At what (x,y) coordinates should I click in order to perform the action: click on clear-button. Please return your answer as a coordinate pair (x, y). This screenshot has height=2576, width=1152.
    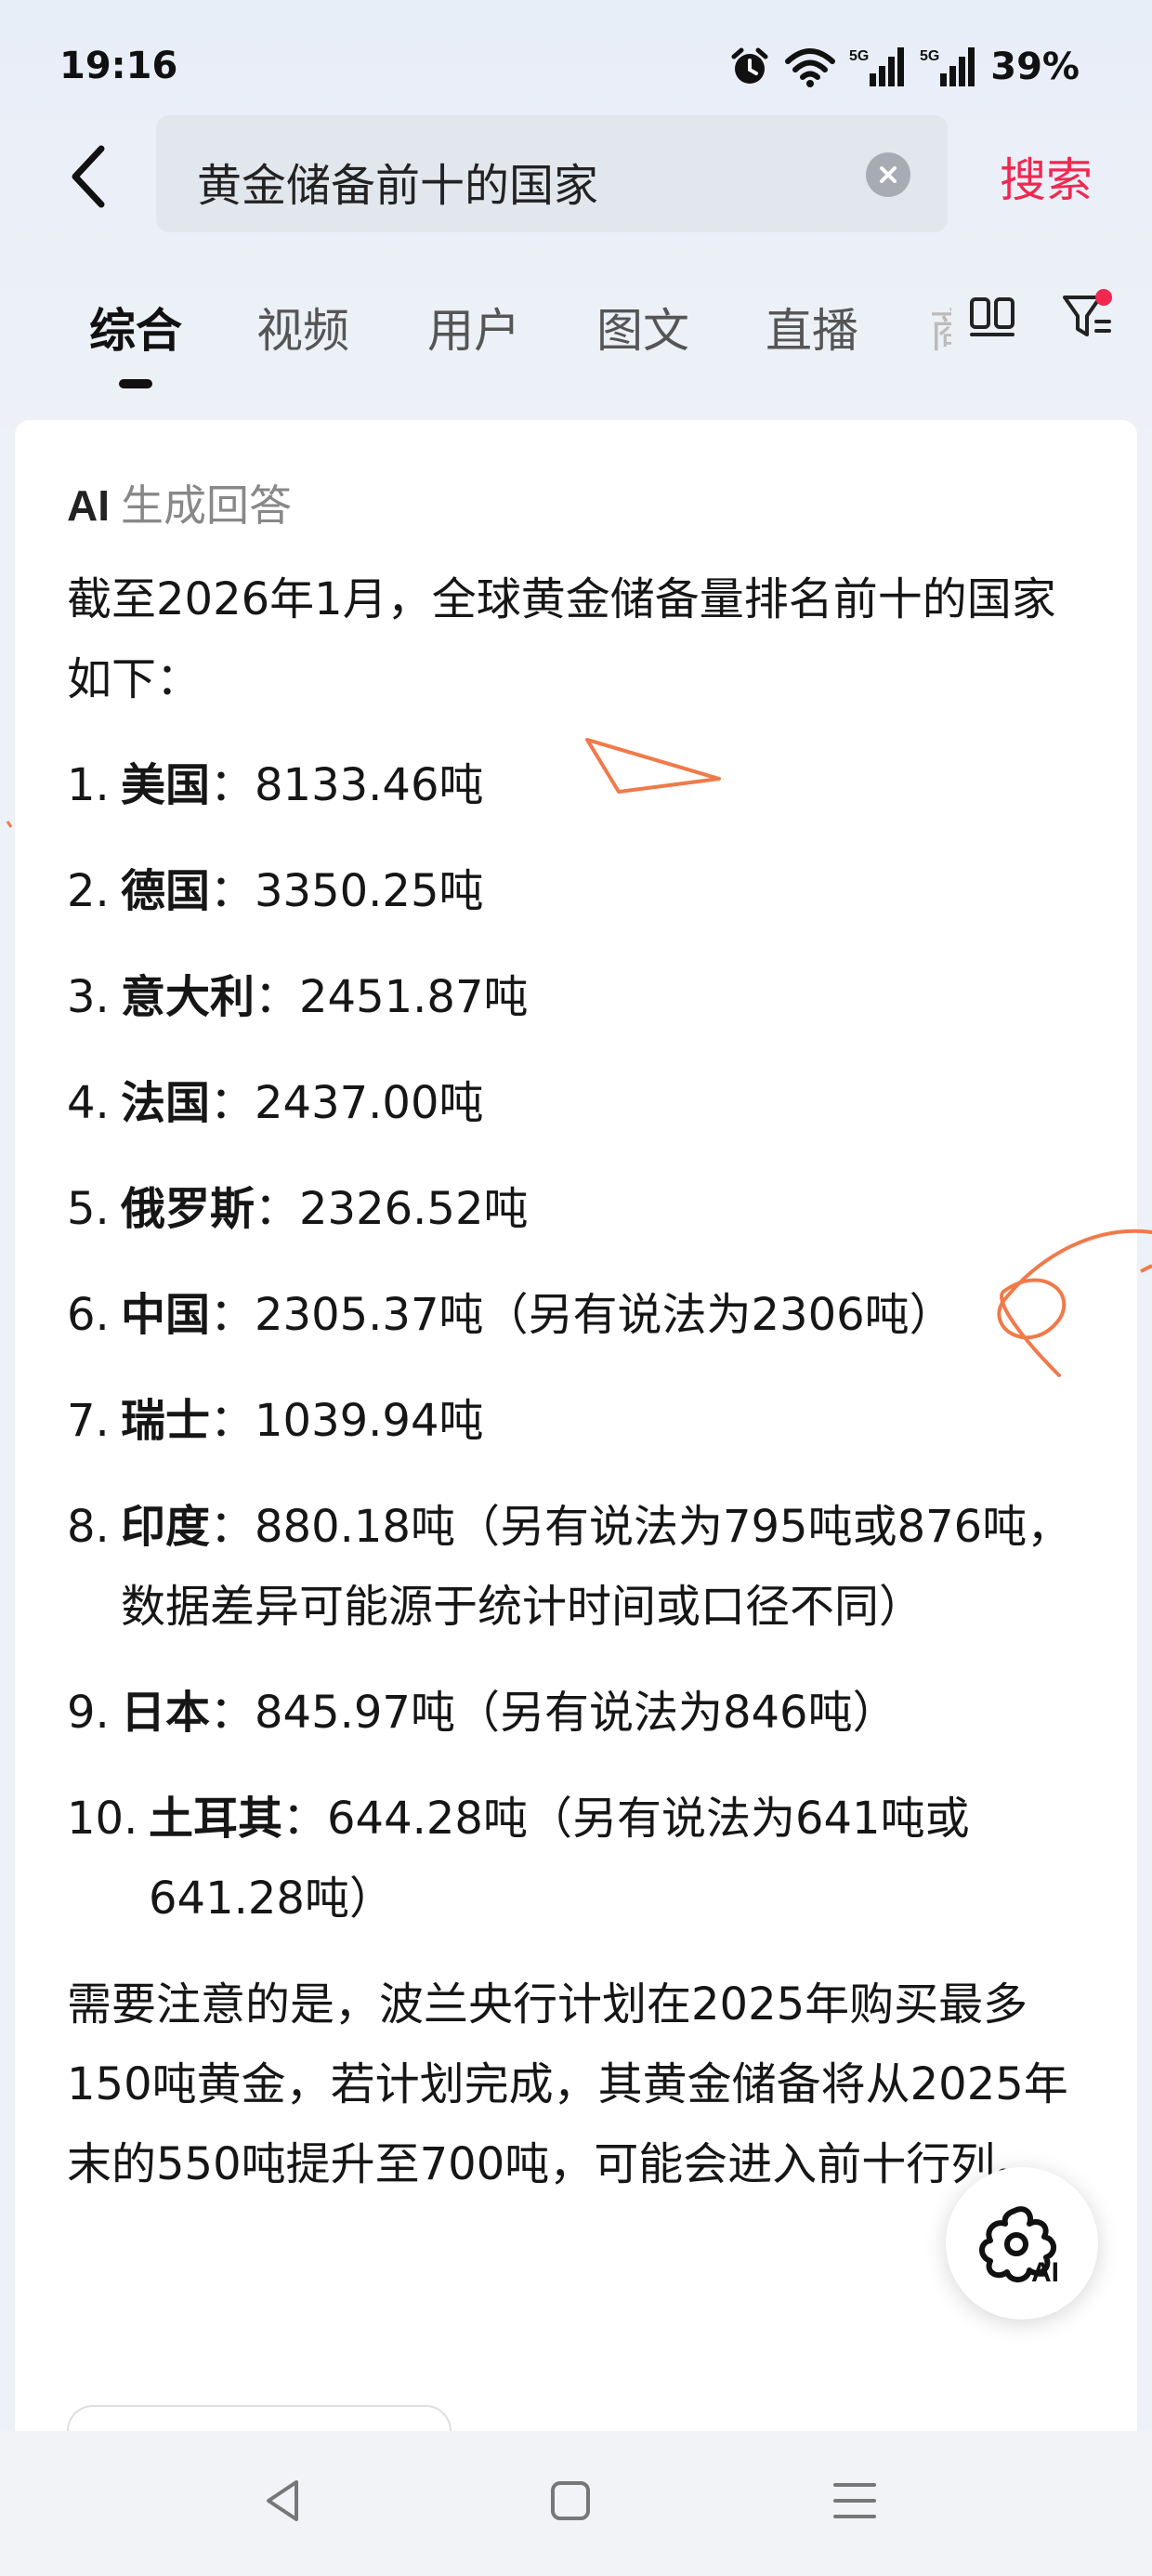
    Looking at the image, I should click on (888, 174).